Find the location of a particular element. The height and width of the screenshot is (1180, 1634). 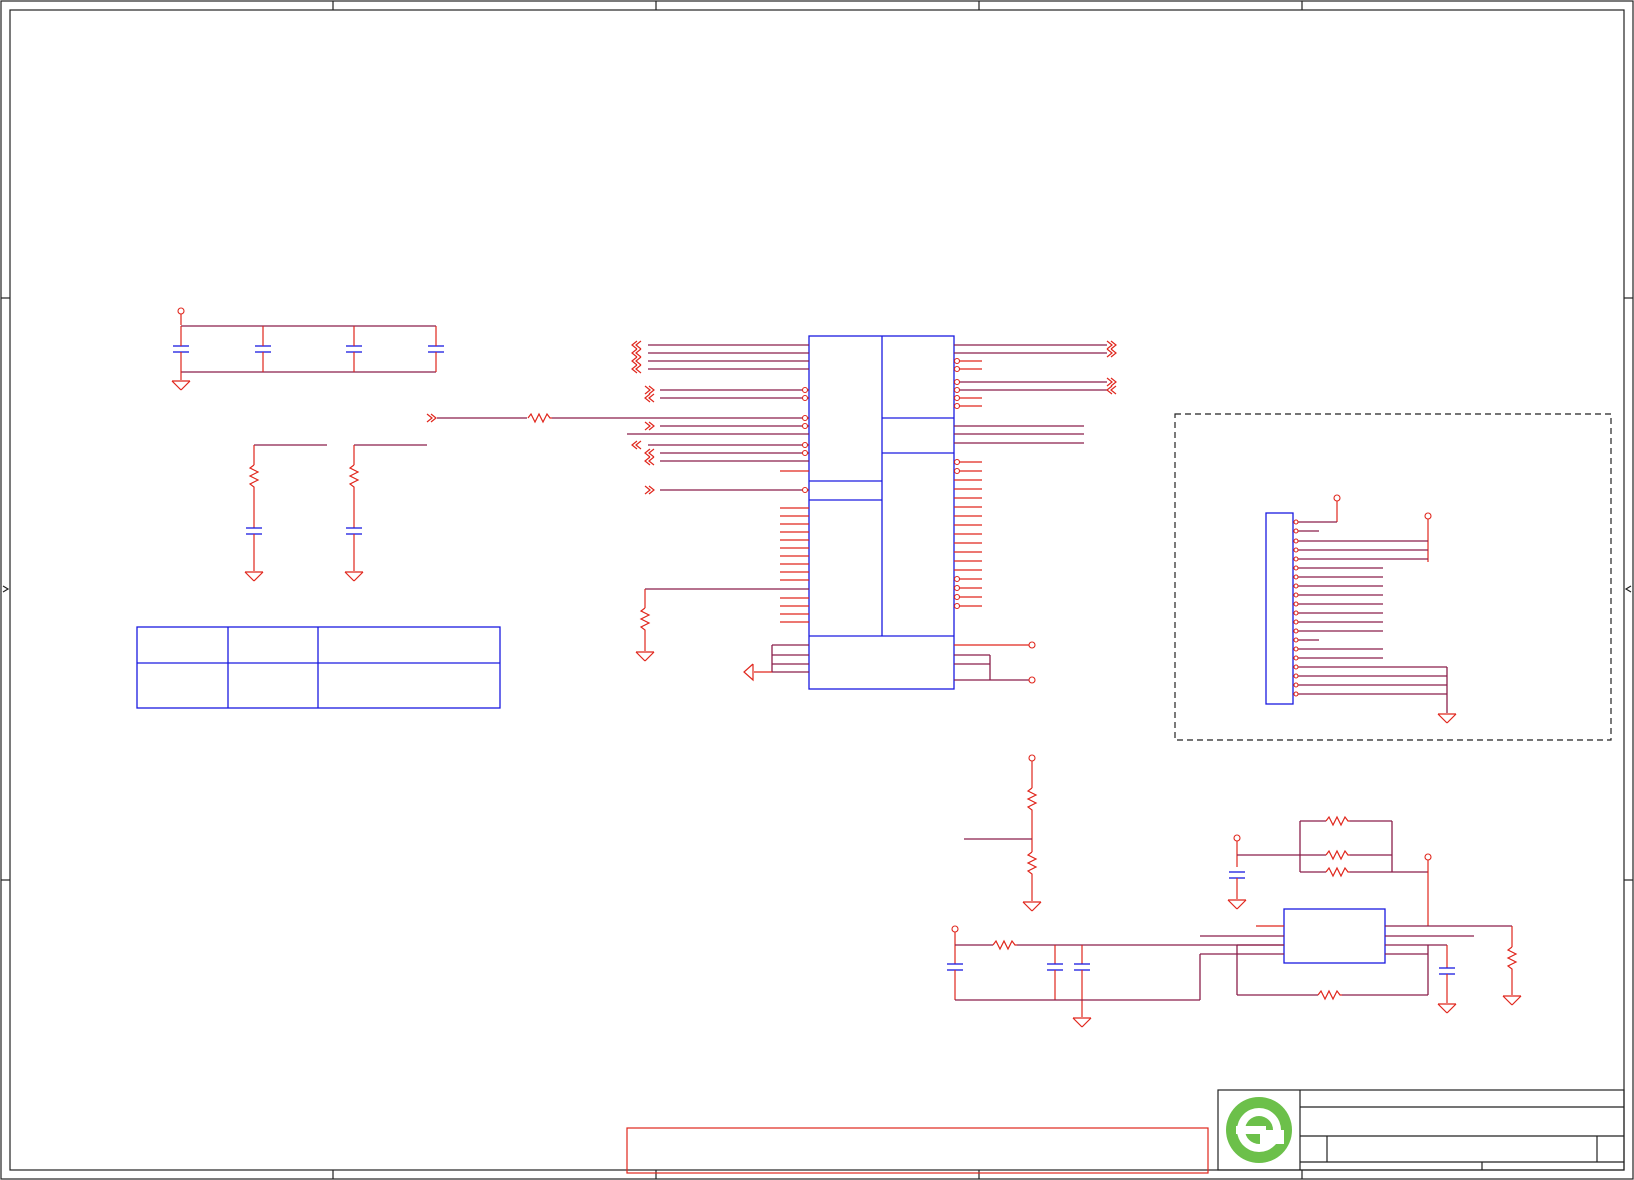

config-table is located at coordinates (318, 667).